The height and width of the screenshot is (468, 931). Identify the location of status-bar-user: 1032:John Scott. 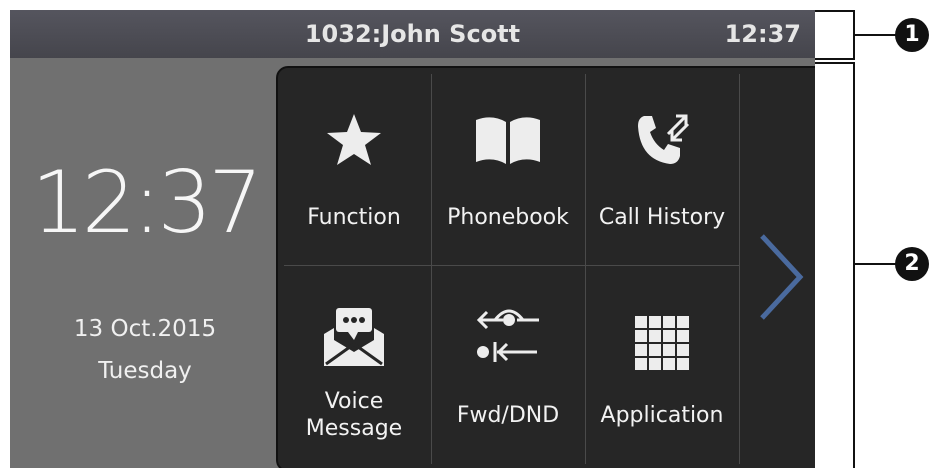
(412, 34).